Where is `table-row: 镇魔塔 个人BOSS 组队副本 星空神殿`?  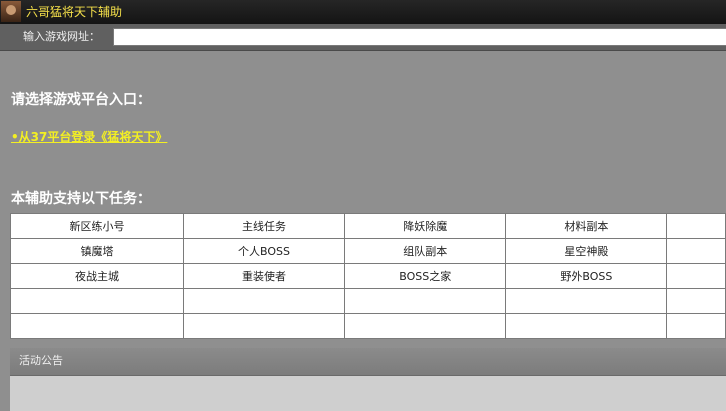 table-row: 镇魔塔 个人BOSS 组队副本 星空神殿 is located at coordinates (368, 251).